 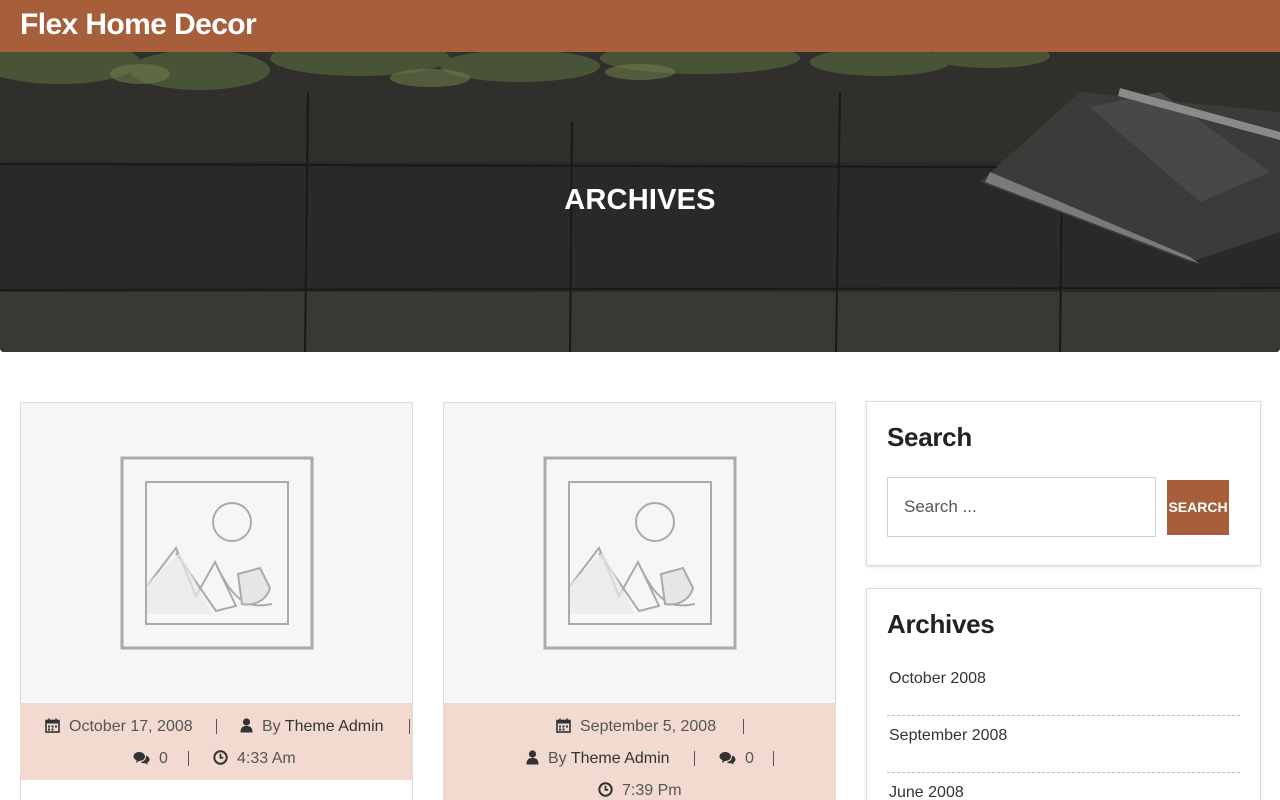 I want to click on page-title: ARCHIVES, so click(x=640, y=200).